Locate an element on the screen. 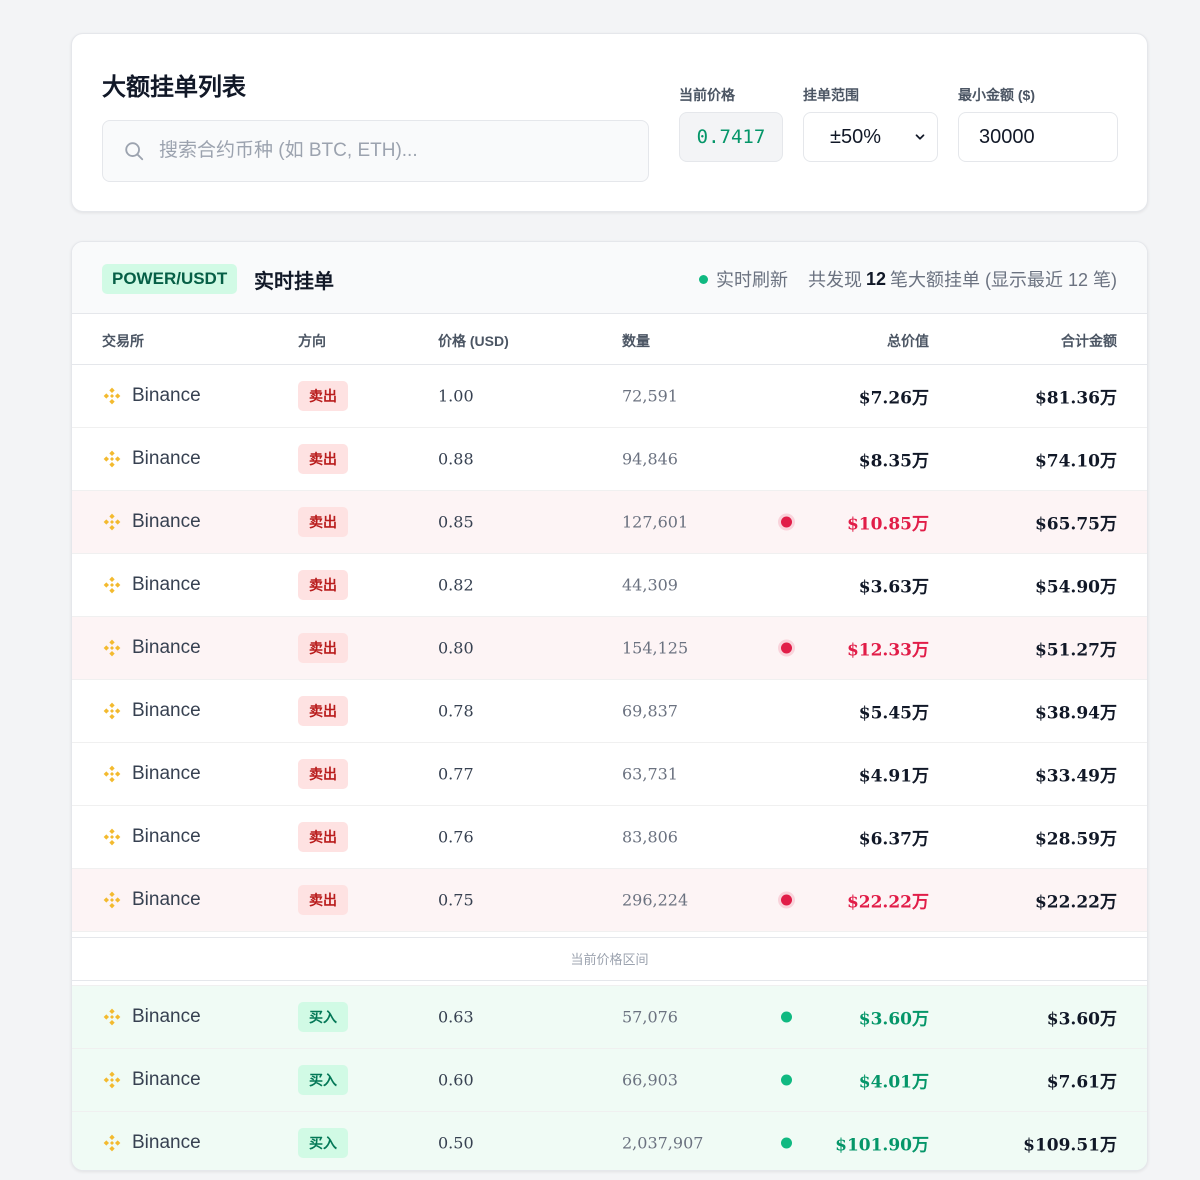 This screenshot has width=1200, height=1180. table-row: Binance 卖出 0.77 63,731 $4.91万 $33.49万 is located at coordinates (609, 774).